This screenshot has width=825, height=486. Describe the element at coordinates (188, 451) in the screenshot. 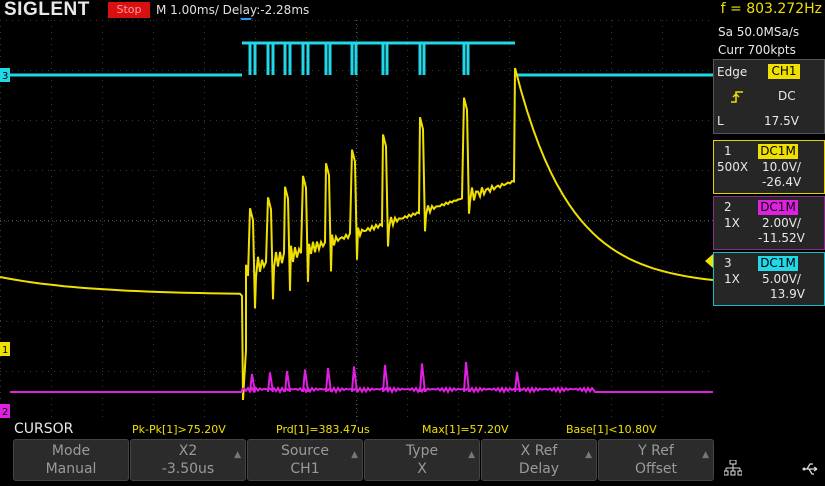

I see `softkey-x2-label: X2` at that location.